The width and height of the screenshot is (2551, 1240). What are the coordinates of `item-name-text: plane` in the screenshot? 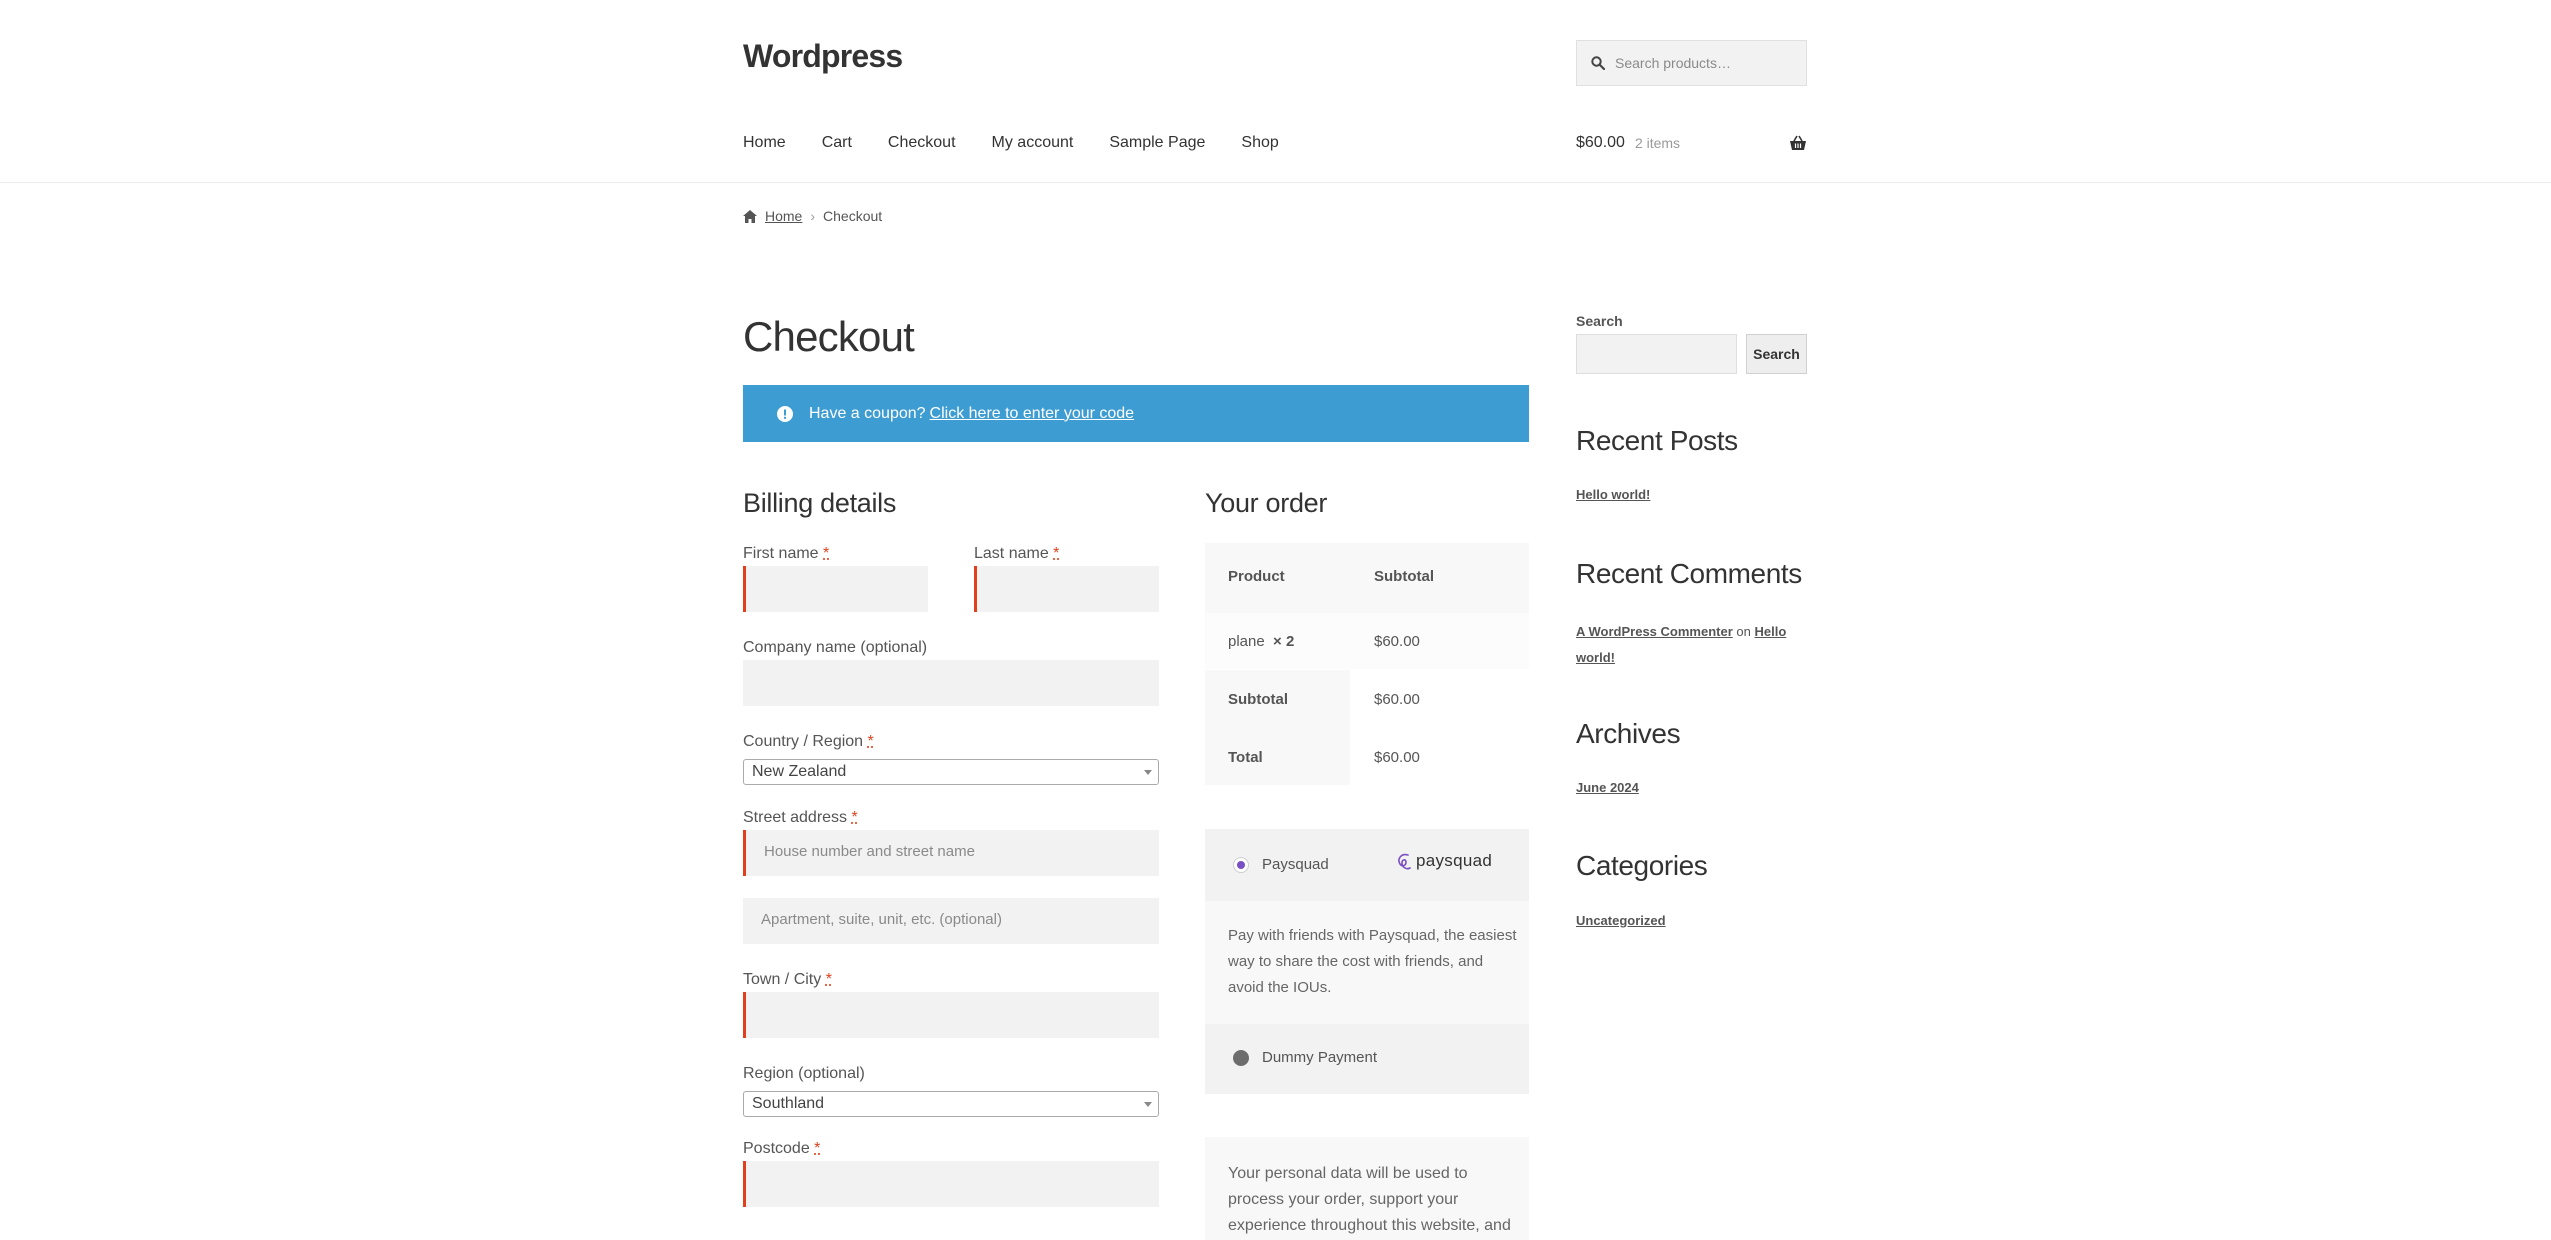 It's located at (1246, 641).